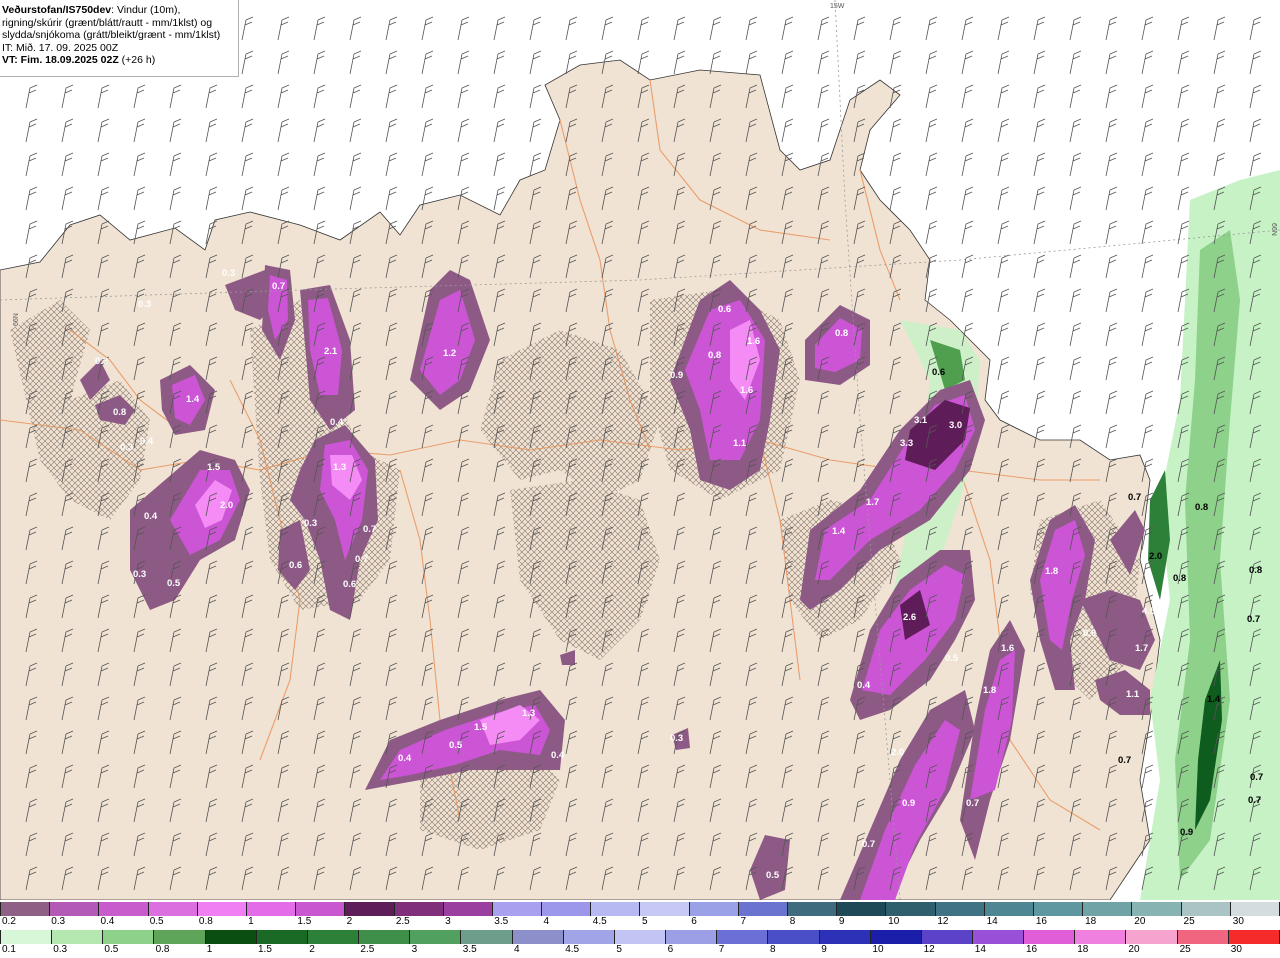 Image resolution: width=1280 pixels, height=958 pixels. I want to click on snow-tick-label: 0.8, so click(205, 921).